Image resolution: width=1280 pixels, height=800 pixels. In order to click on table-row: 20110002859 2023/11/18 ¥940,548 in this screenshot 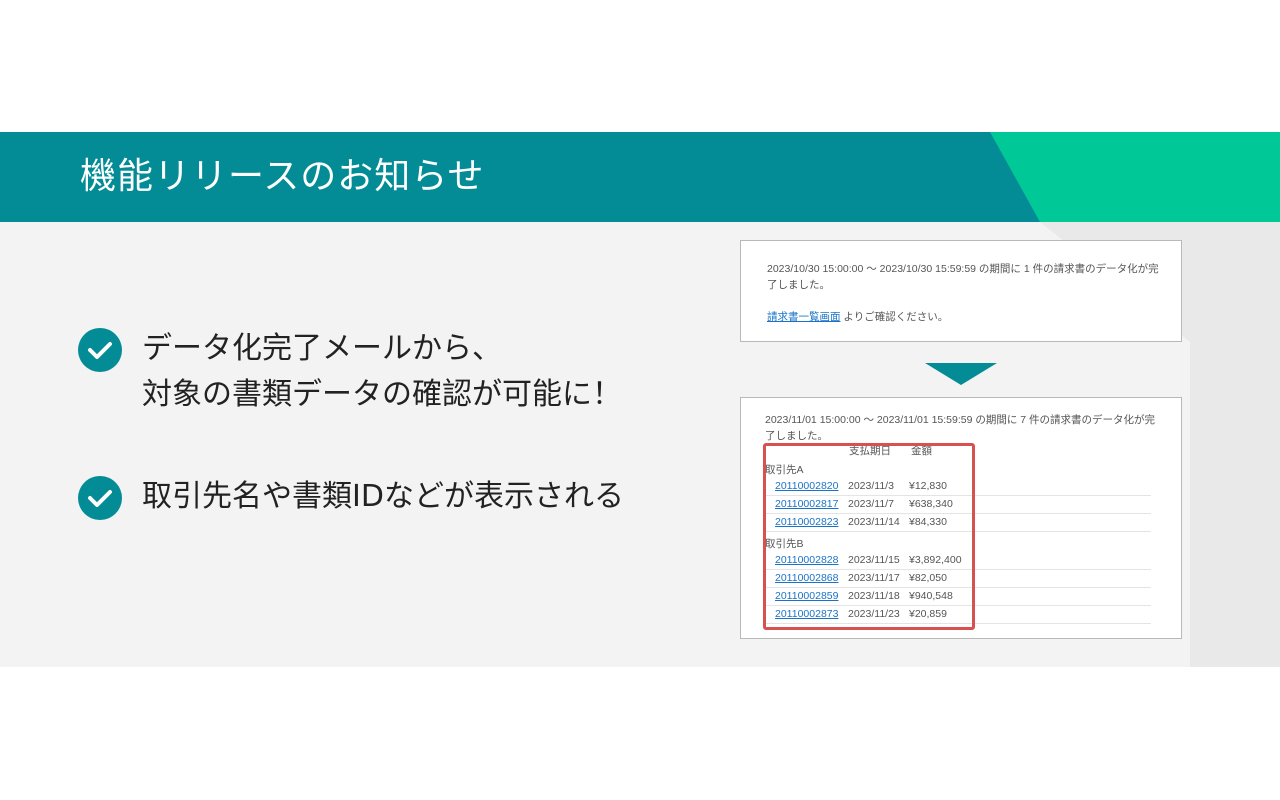, I will do `click(958, 596)`.